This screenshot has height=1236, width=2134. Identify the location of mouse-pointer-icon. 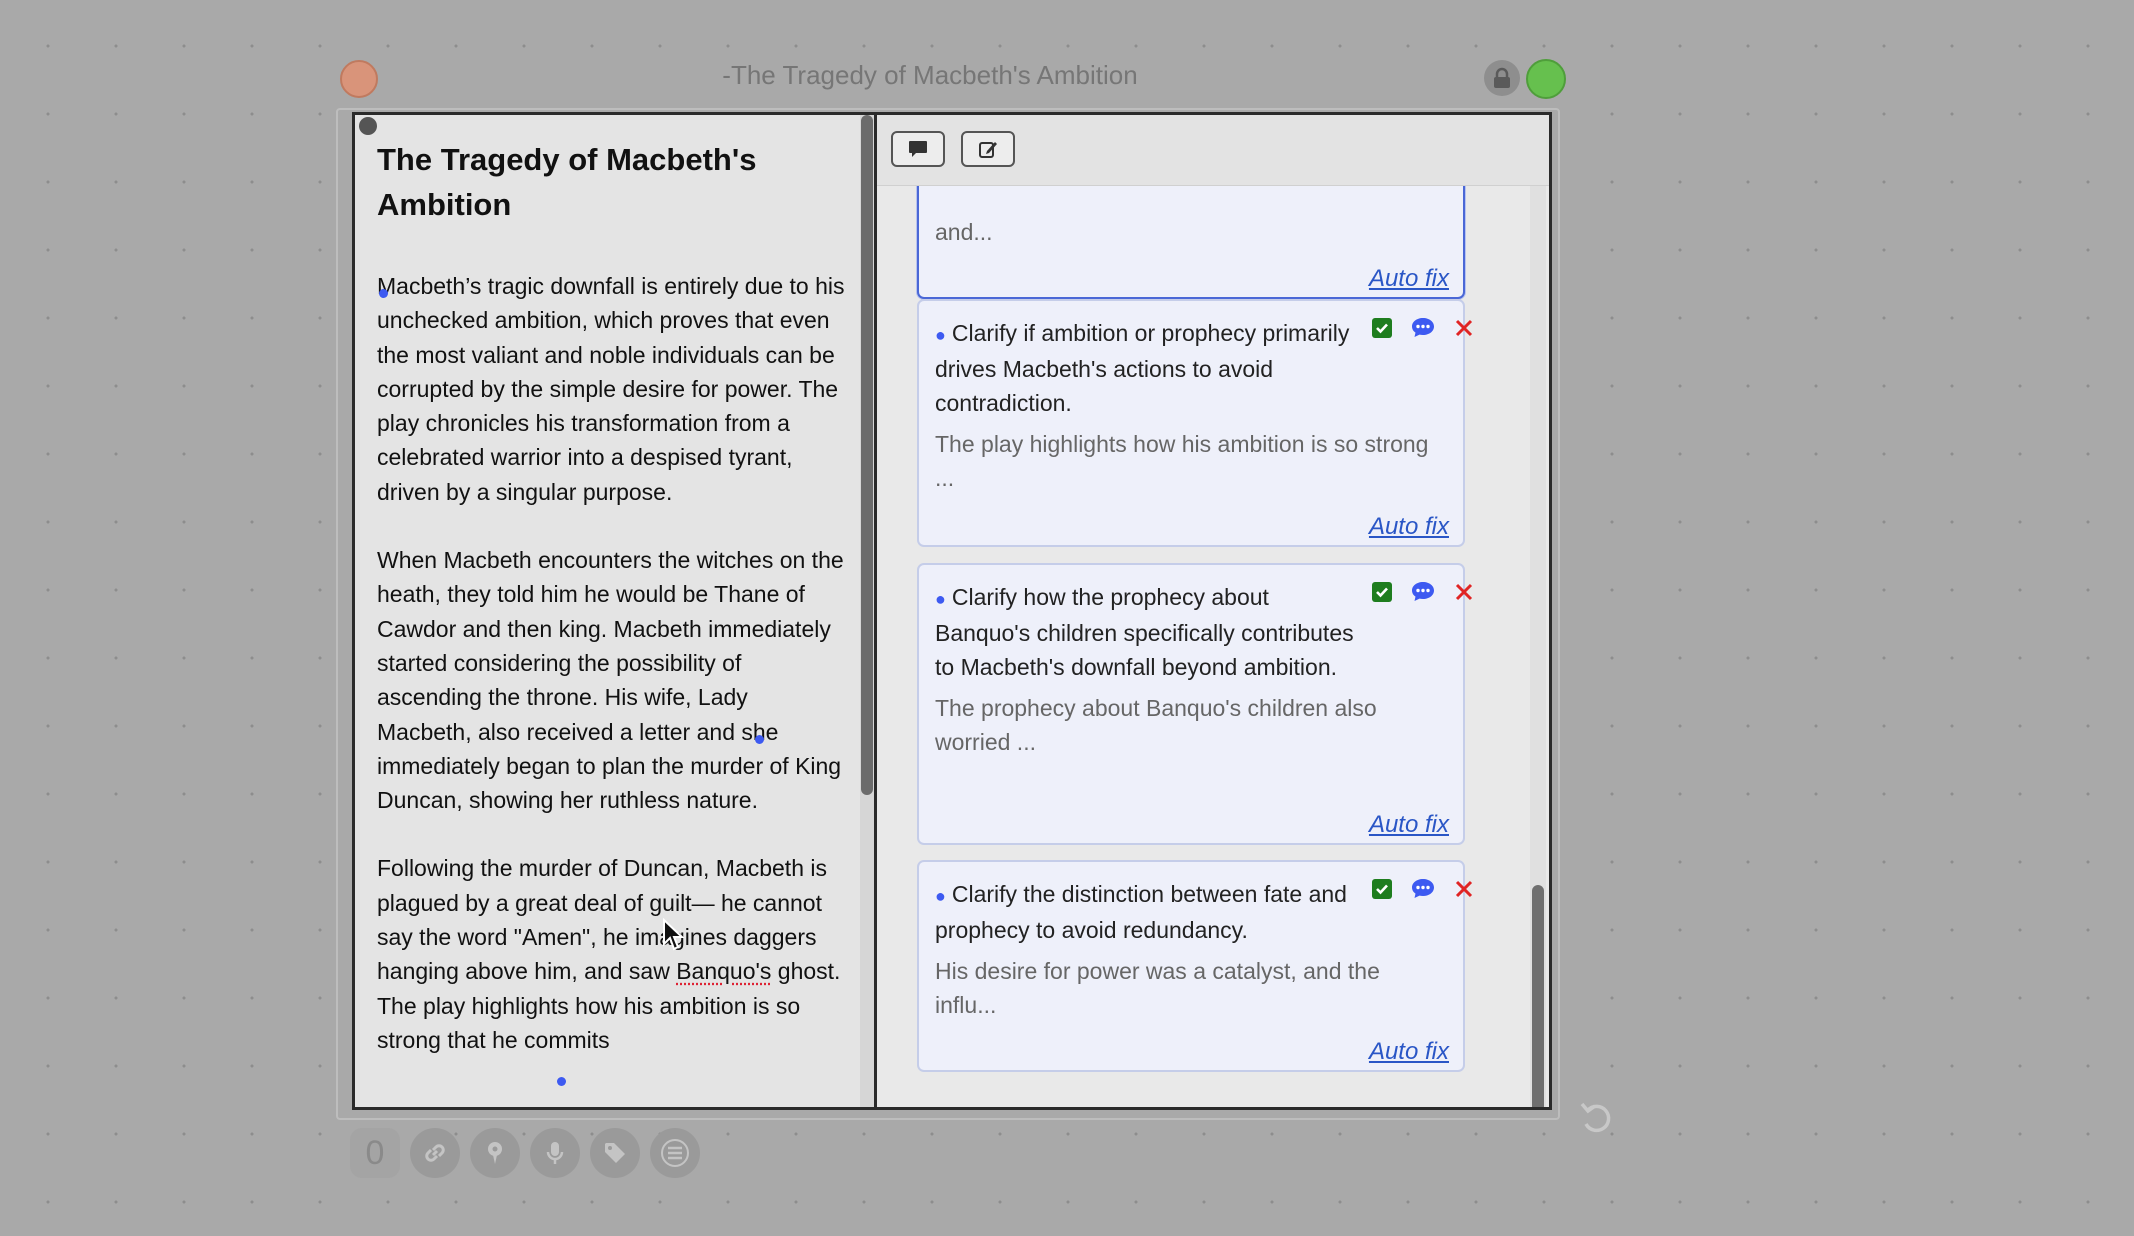
(674, 937).